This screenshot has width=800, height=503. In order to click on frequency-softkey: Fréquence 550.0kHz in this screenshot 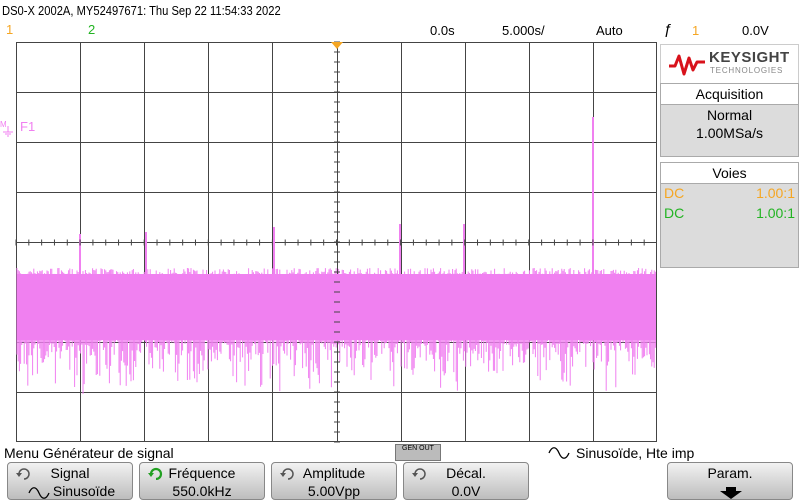, I will do `click(202, 481)`.